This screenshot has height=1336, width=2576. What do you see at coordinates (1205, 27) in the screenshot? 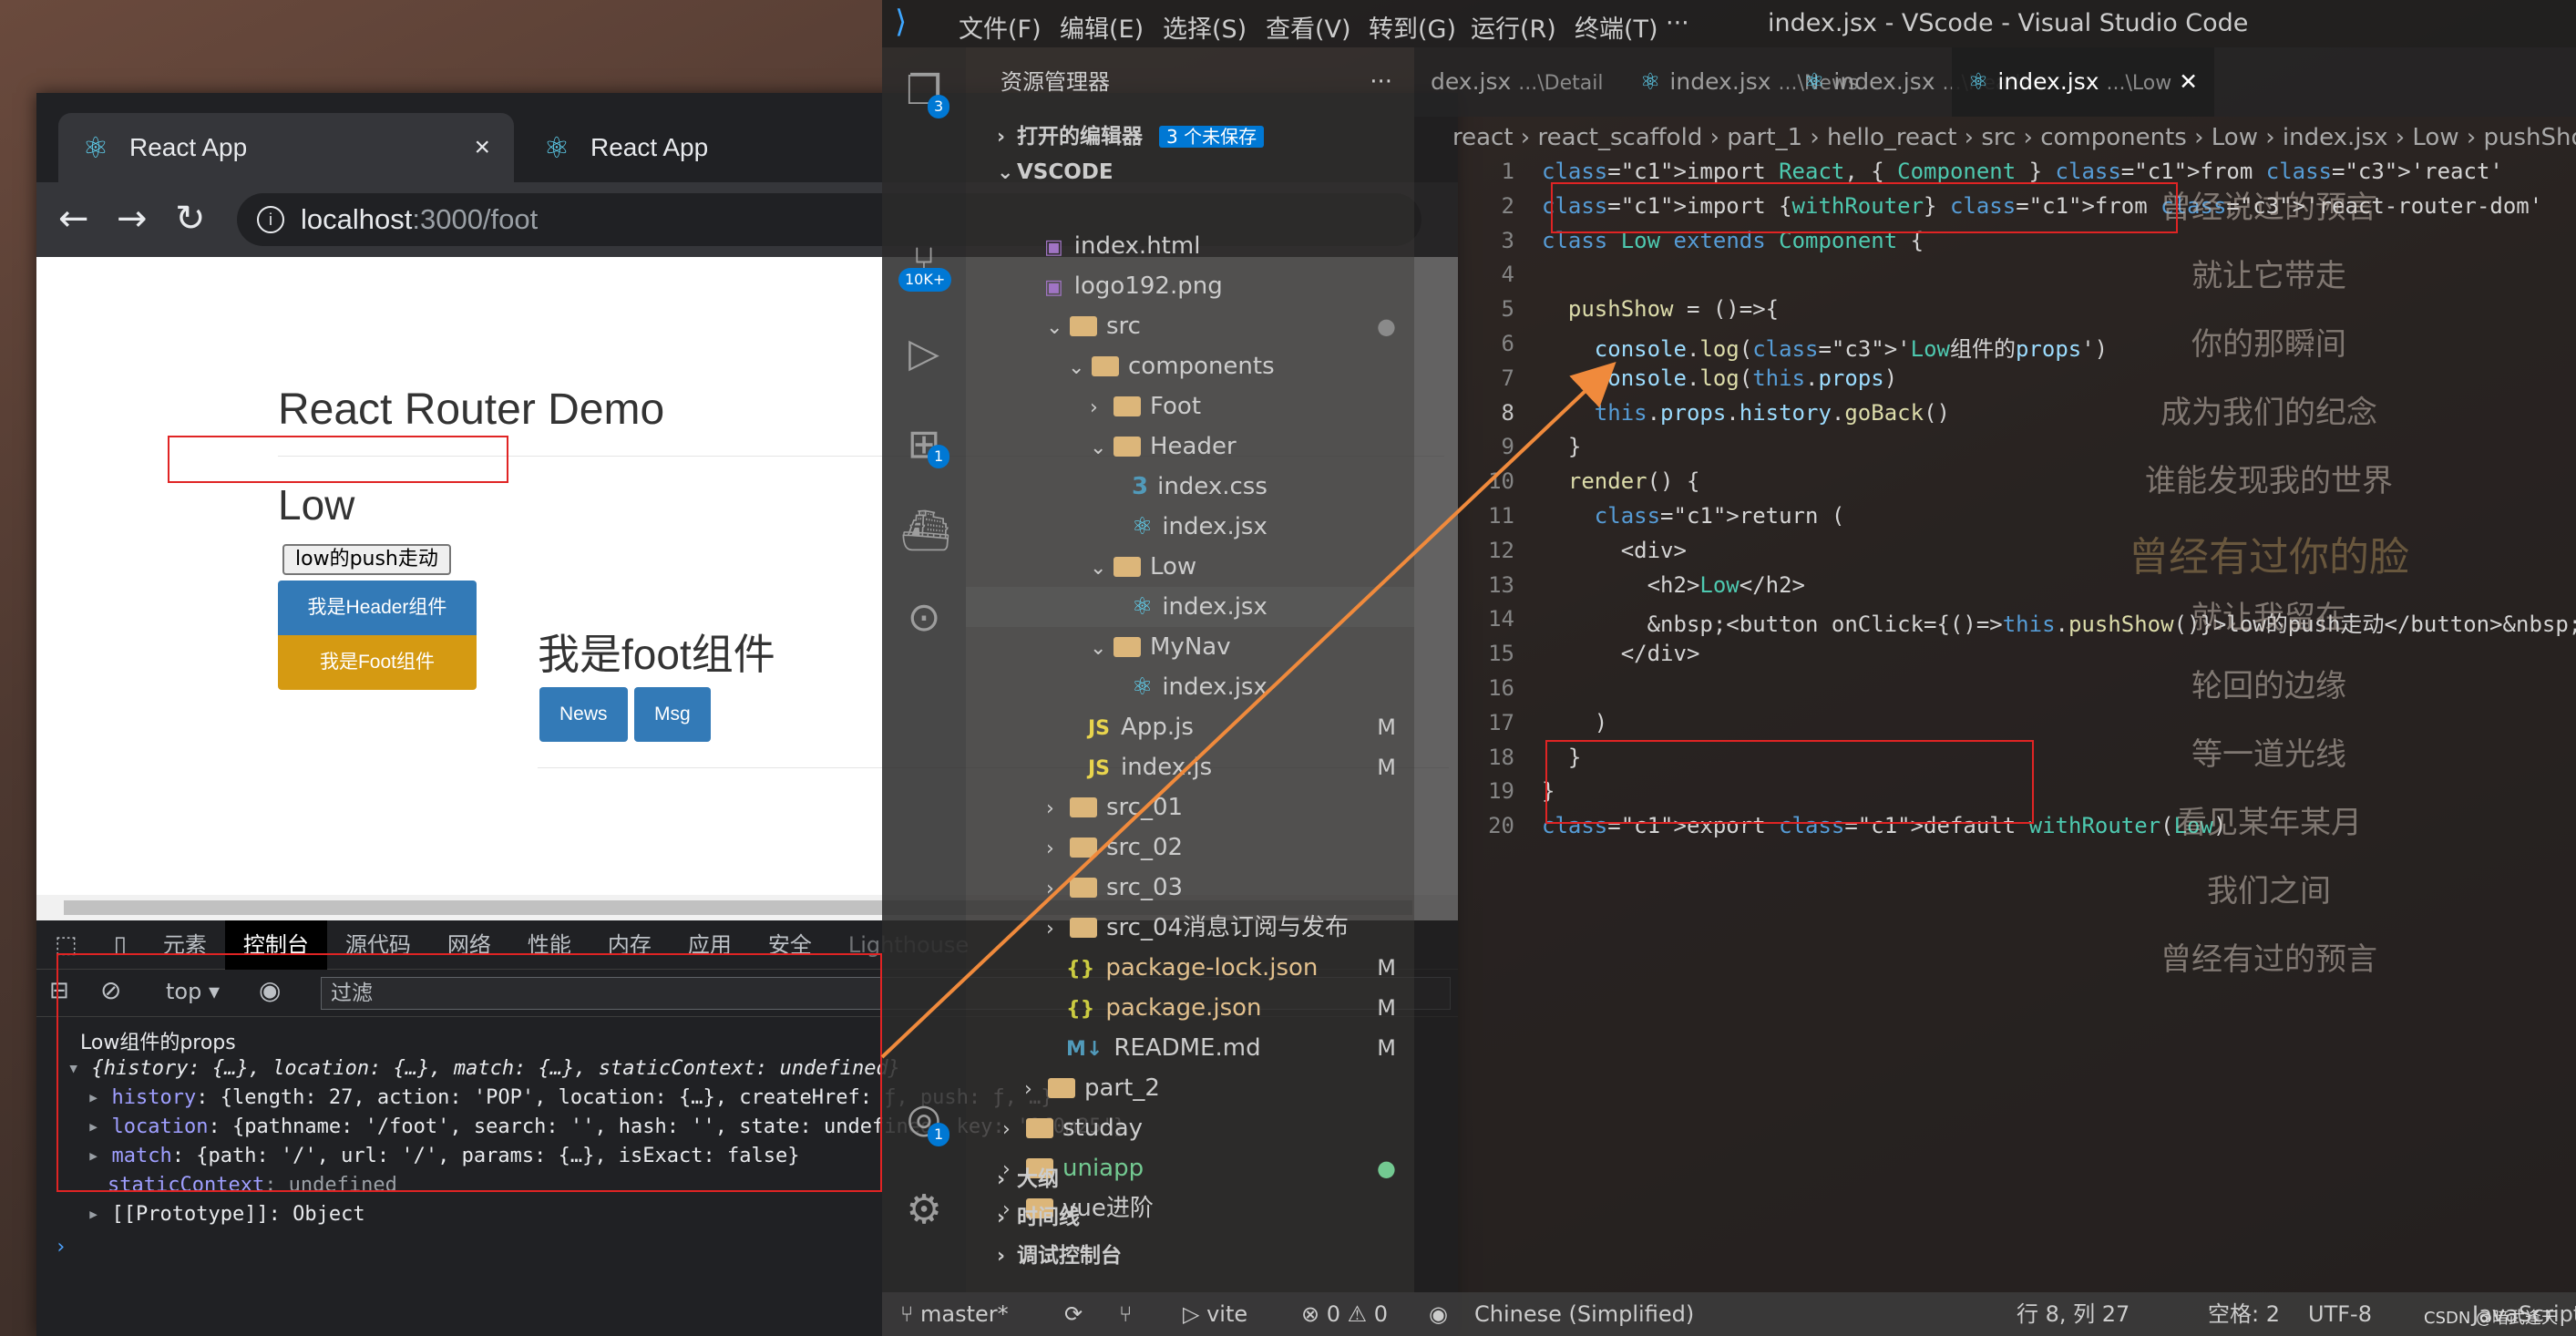
I see `menu-selection: 选择(S)` at bounding box center [1205, 27].